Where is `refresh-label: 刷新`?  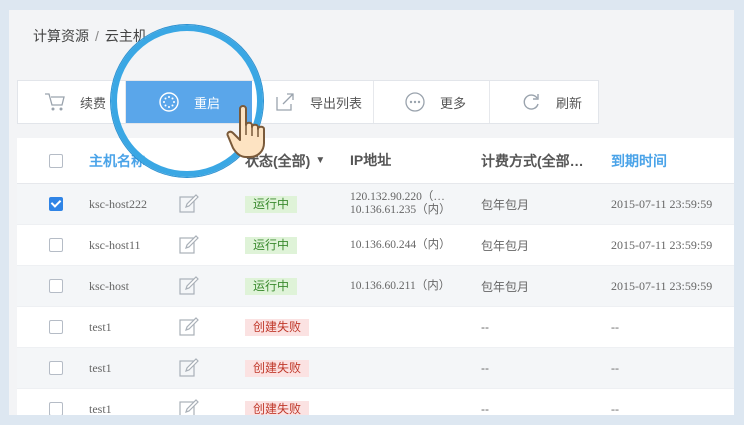
refresh-label: 刷新 is located at coordinates (569, 103).